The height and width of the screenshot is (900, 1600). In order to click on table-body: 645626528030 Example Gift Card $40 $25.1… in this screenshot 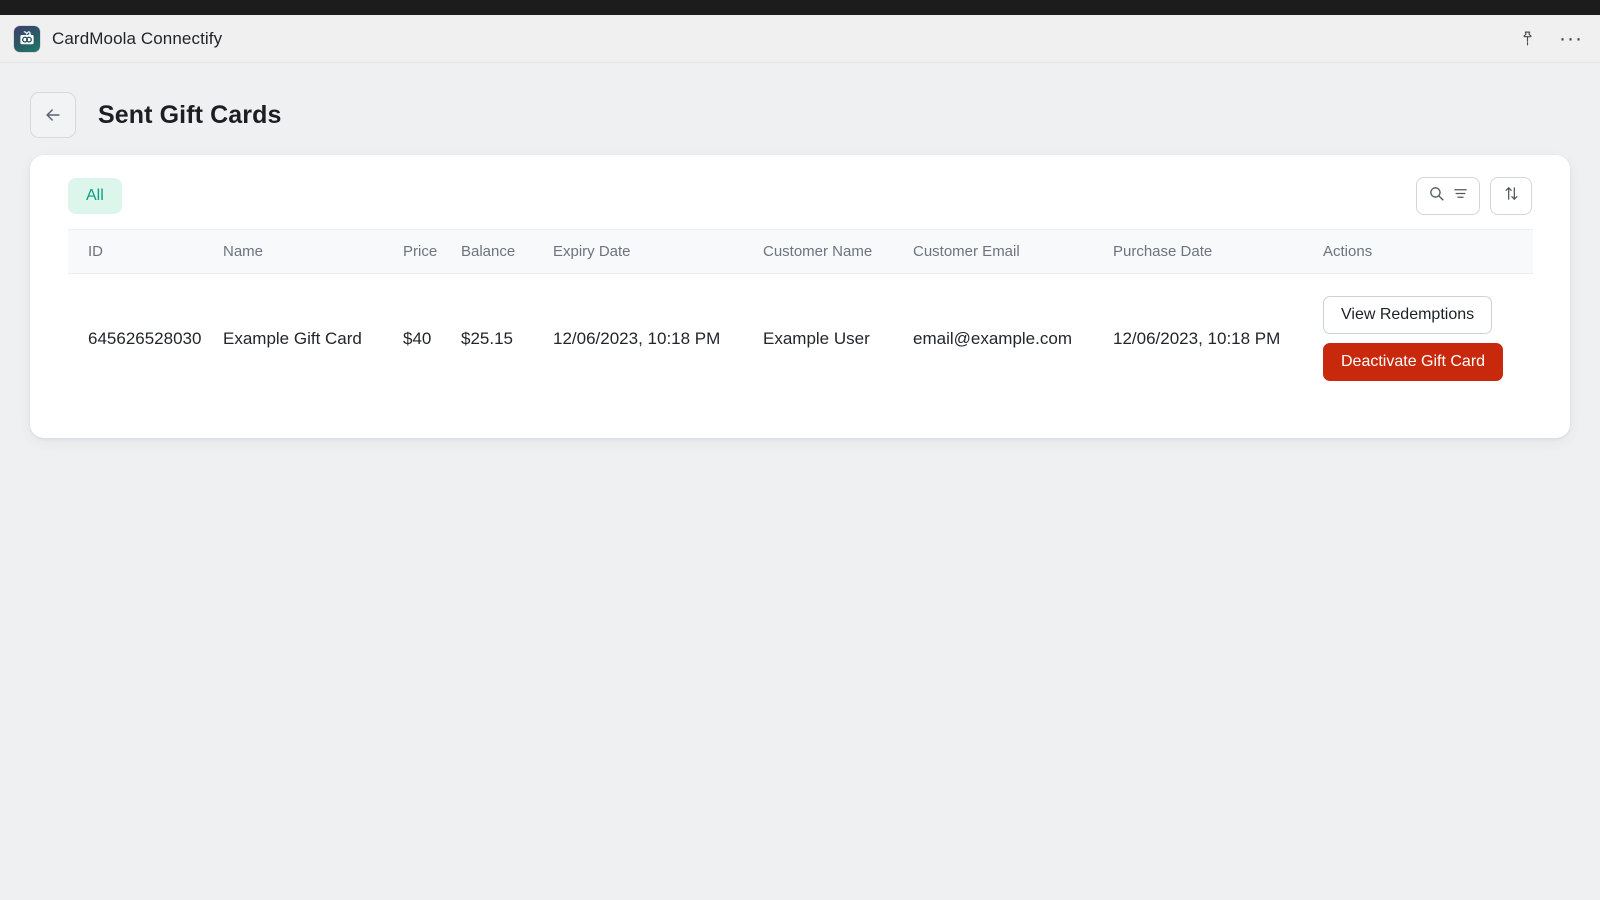, I will do `click(800, 338)`.